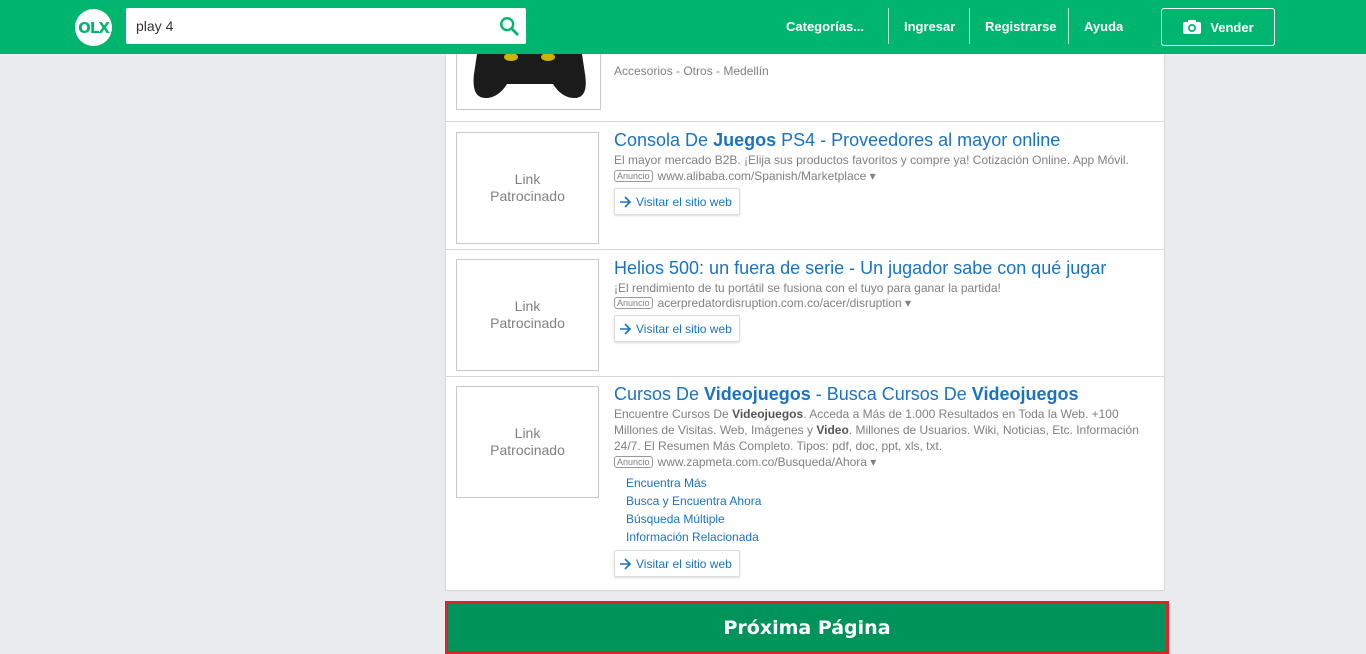  I want to click on ad-url: www.alibaba.com/Spanish/Marketplace ▾, so click(767, 176).